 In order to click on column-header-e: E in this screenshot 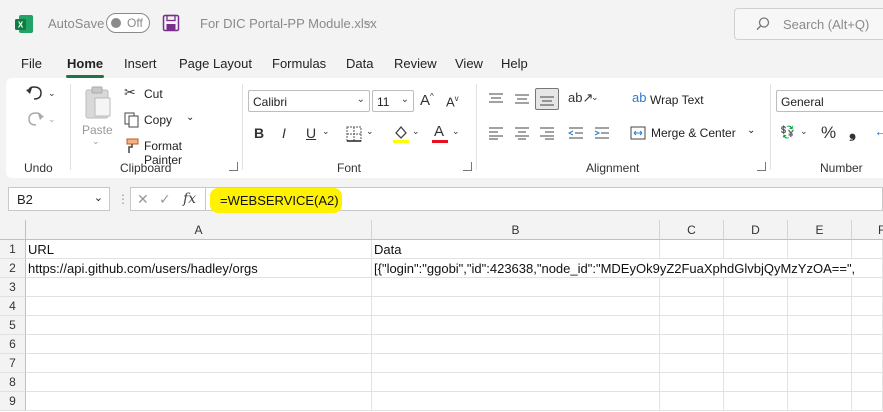, I will do `click(820, 230)`.